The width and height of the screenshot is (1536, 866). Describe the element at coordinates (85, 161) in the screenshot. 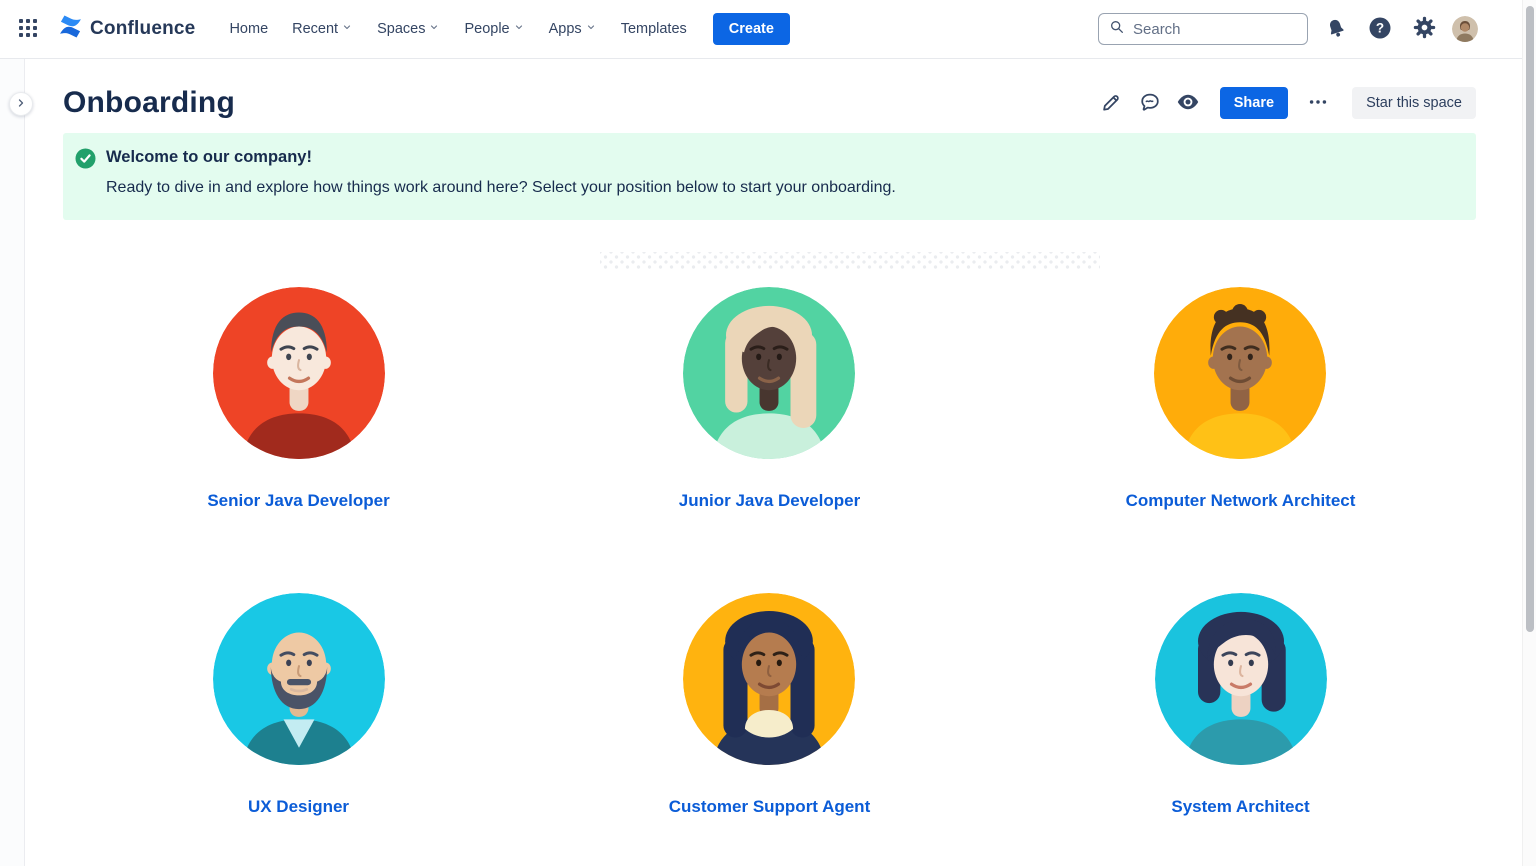

I see `success-check-icon` at that location.